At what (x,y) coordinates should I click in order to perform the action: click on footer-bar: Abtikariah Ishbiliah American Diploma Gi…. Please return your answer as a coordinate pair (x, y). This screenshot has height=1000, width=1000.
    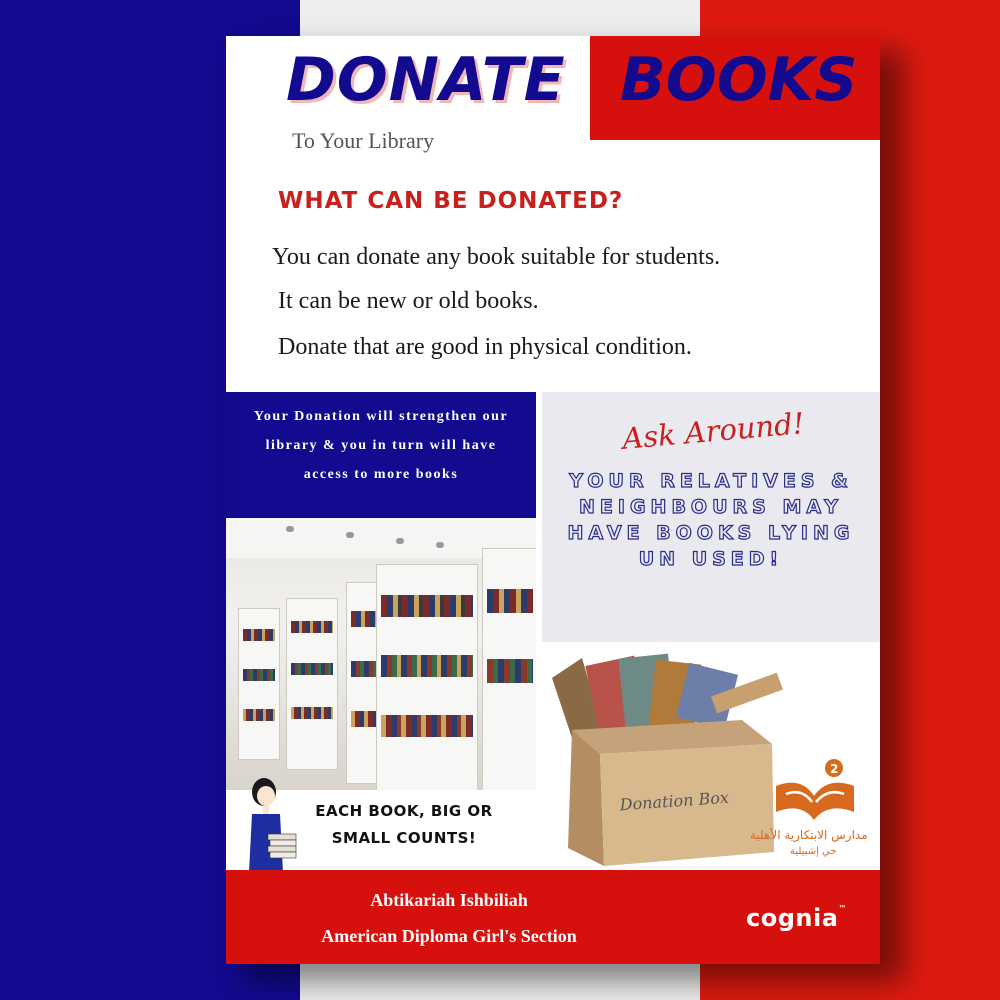
    Looking at the image, I should click on (553, 917).